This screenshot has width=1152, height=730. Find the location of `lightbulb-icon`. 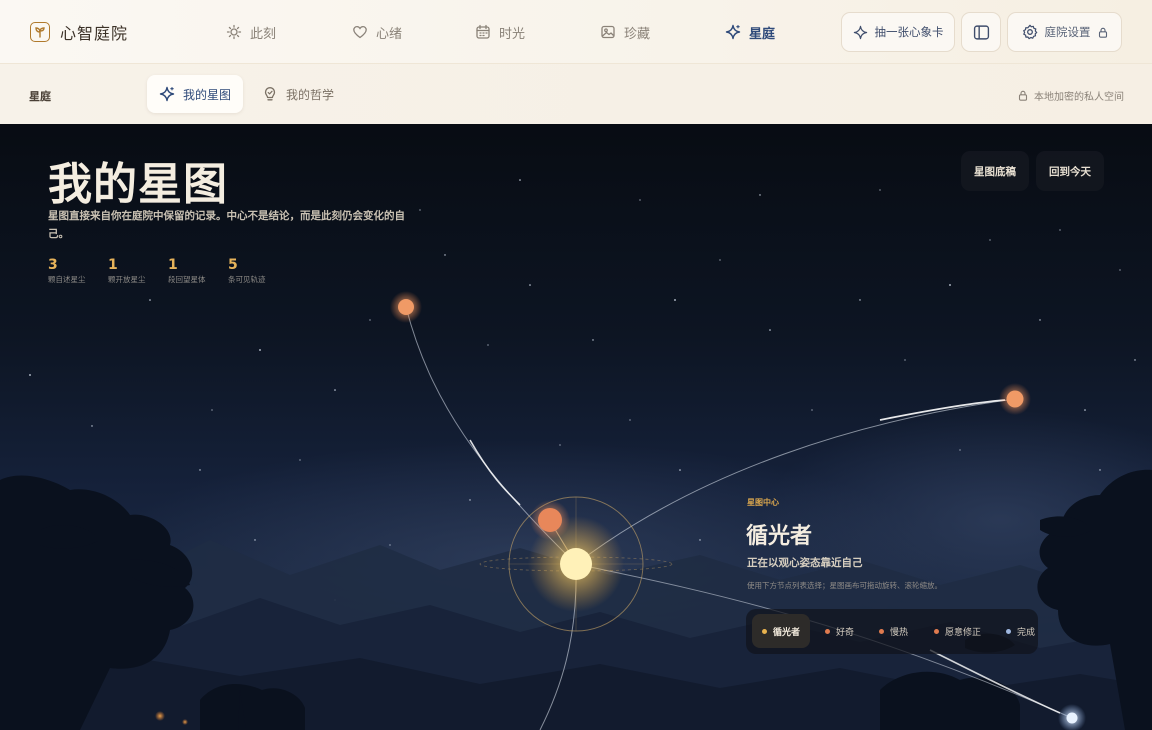

lightbulb-icon is located at coordinates (270, 94).